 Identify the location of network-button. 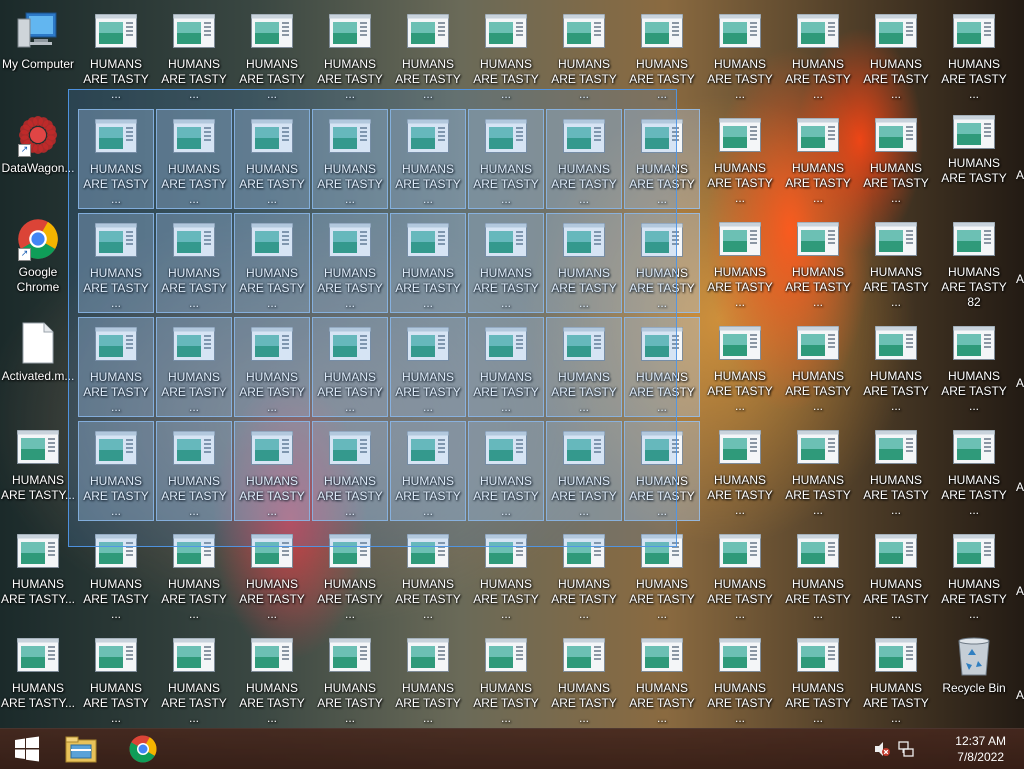
(906, 749).